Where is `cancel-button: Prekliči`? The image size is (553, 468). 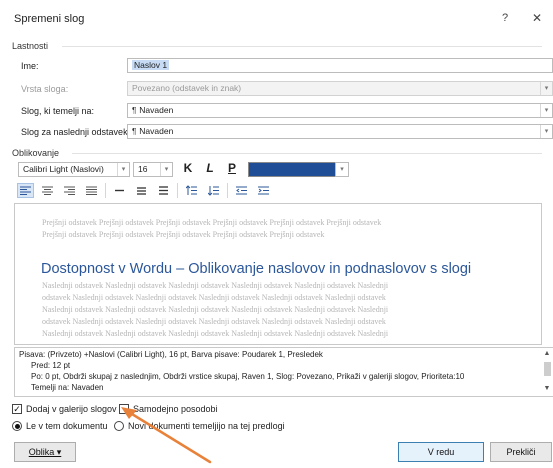 cancel-button: Prekliči is located at coordinates (521, 452).